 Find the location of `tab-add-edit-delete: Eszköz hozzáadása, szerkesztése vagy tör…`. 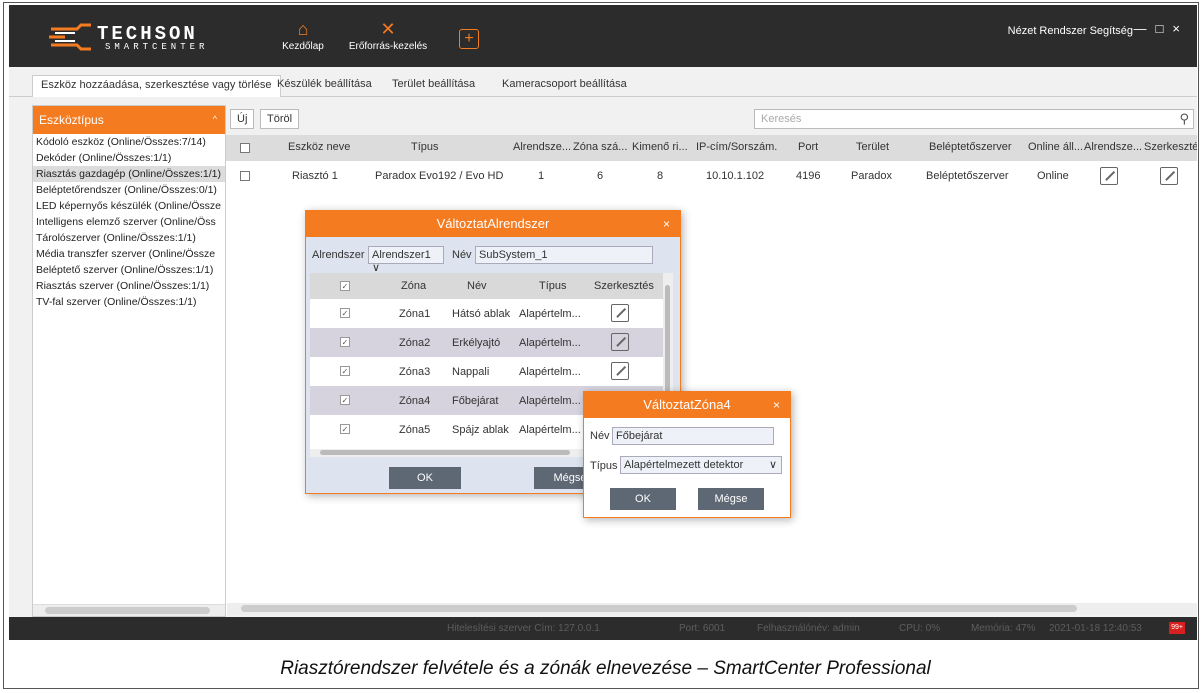

tab-add-edit-delete: Eszköz hozzáadása, szerkesztése vagy tör… is located at coordinates (156, 86).